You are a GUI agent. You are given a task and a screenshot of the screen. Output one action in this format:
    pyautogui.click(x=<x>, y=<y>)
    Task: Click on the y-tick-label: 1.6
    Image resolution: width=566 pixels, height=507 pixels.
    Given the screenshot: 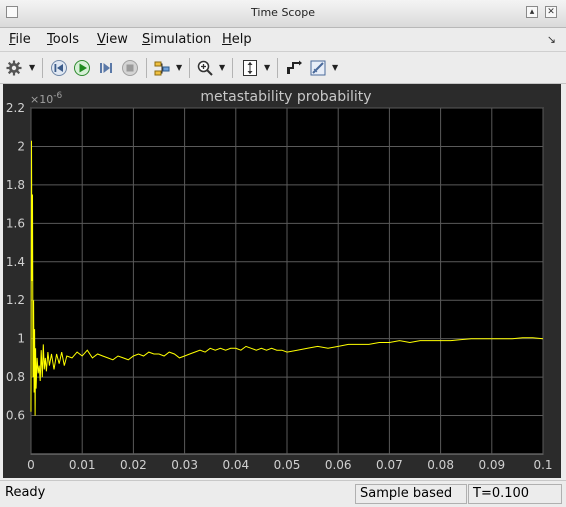 What is the action you would take?
    pyautogui.click(x=15, y=223)
    